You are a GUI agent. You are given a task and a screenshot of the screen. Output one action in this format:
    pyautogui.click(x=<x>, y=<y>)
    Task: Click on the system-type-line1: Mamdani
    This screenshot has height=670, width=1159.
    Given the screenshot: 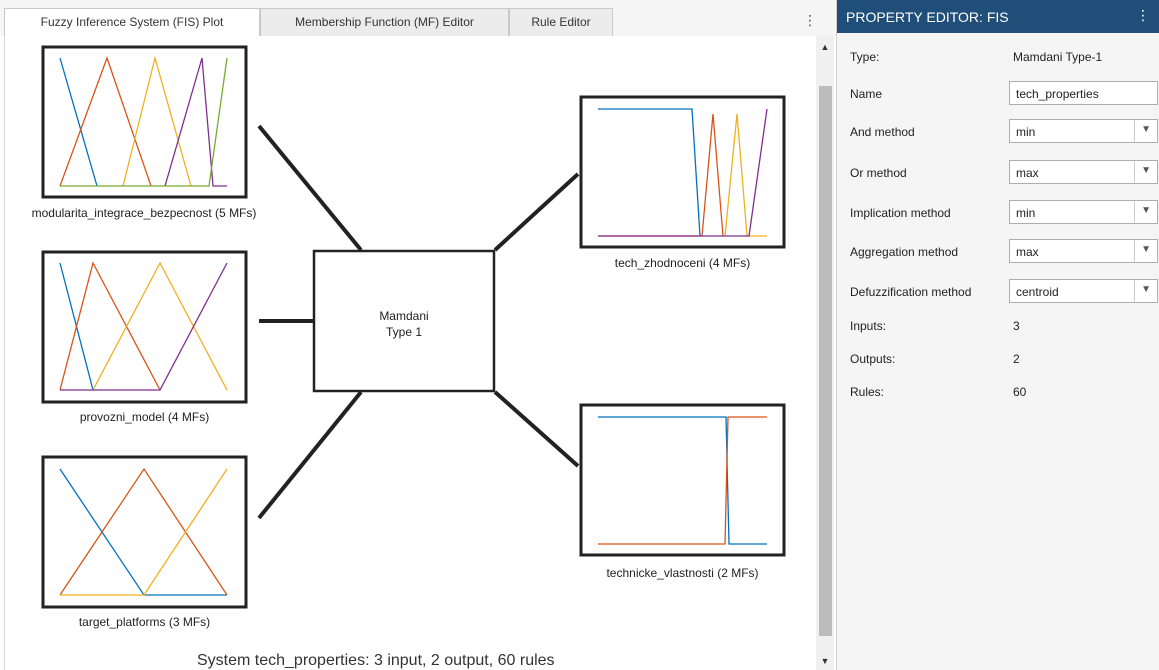 What is the action you would take?
    pyautogui.click(x=404, y=316)
    